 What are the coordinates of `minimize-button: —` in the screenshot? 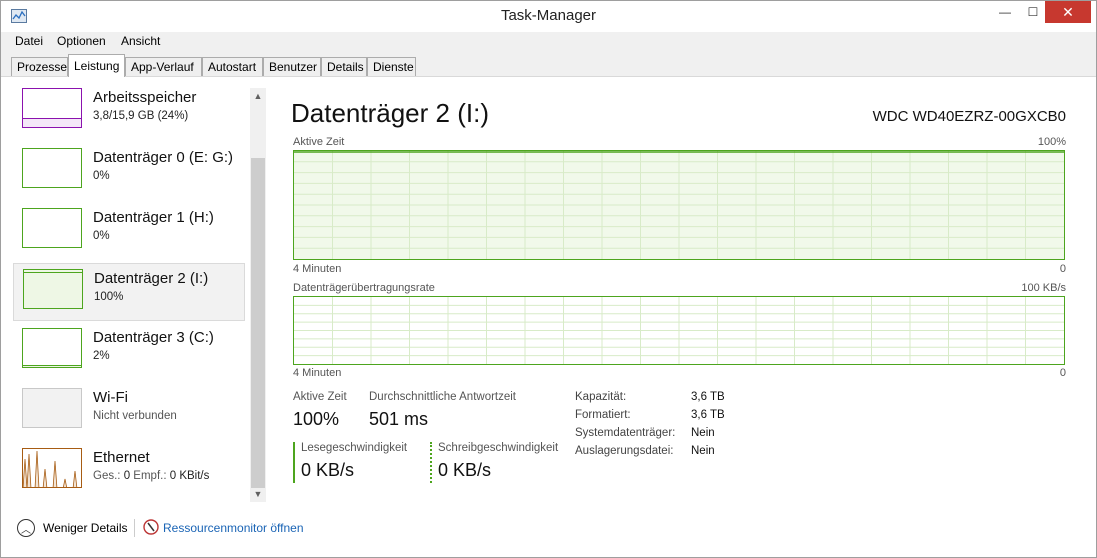 It's located at (1005, 12).